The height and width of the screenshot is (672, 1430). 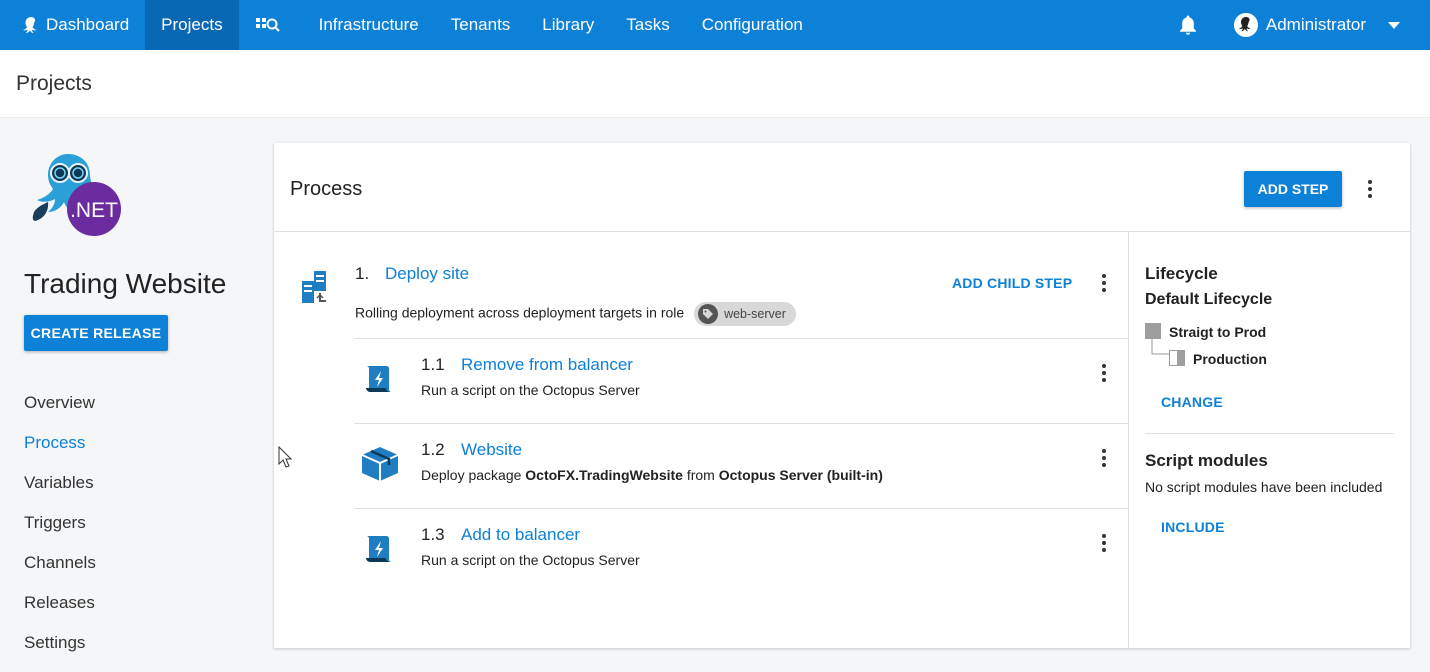 I want to click on lifecycle-name: Default Lifecycle, so click(x=1209, y=299).